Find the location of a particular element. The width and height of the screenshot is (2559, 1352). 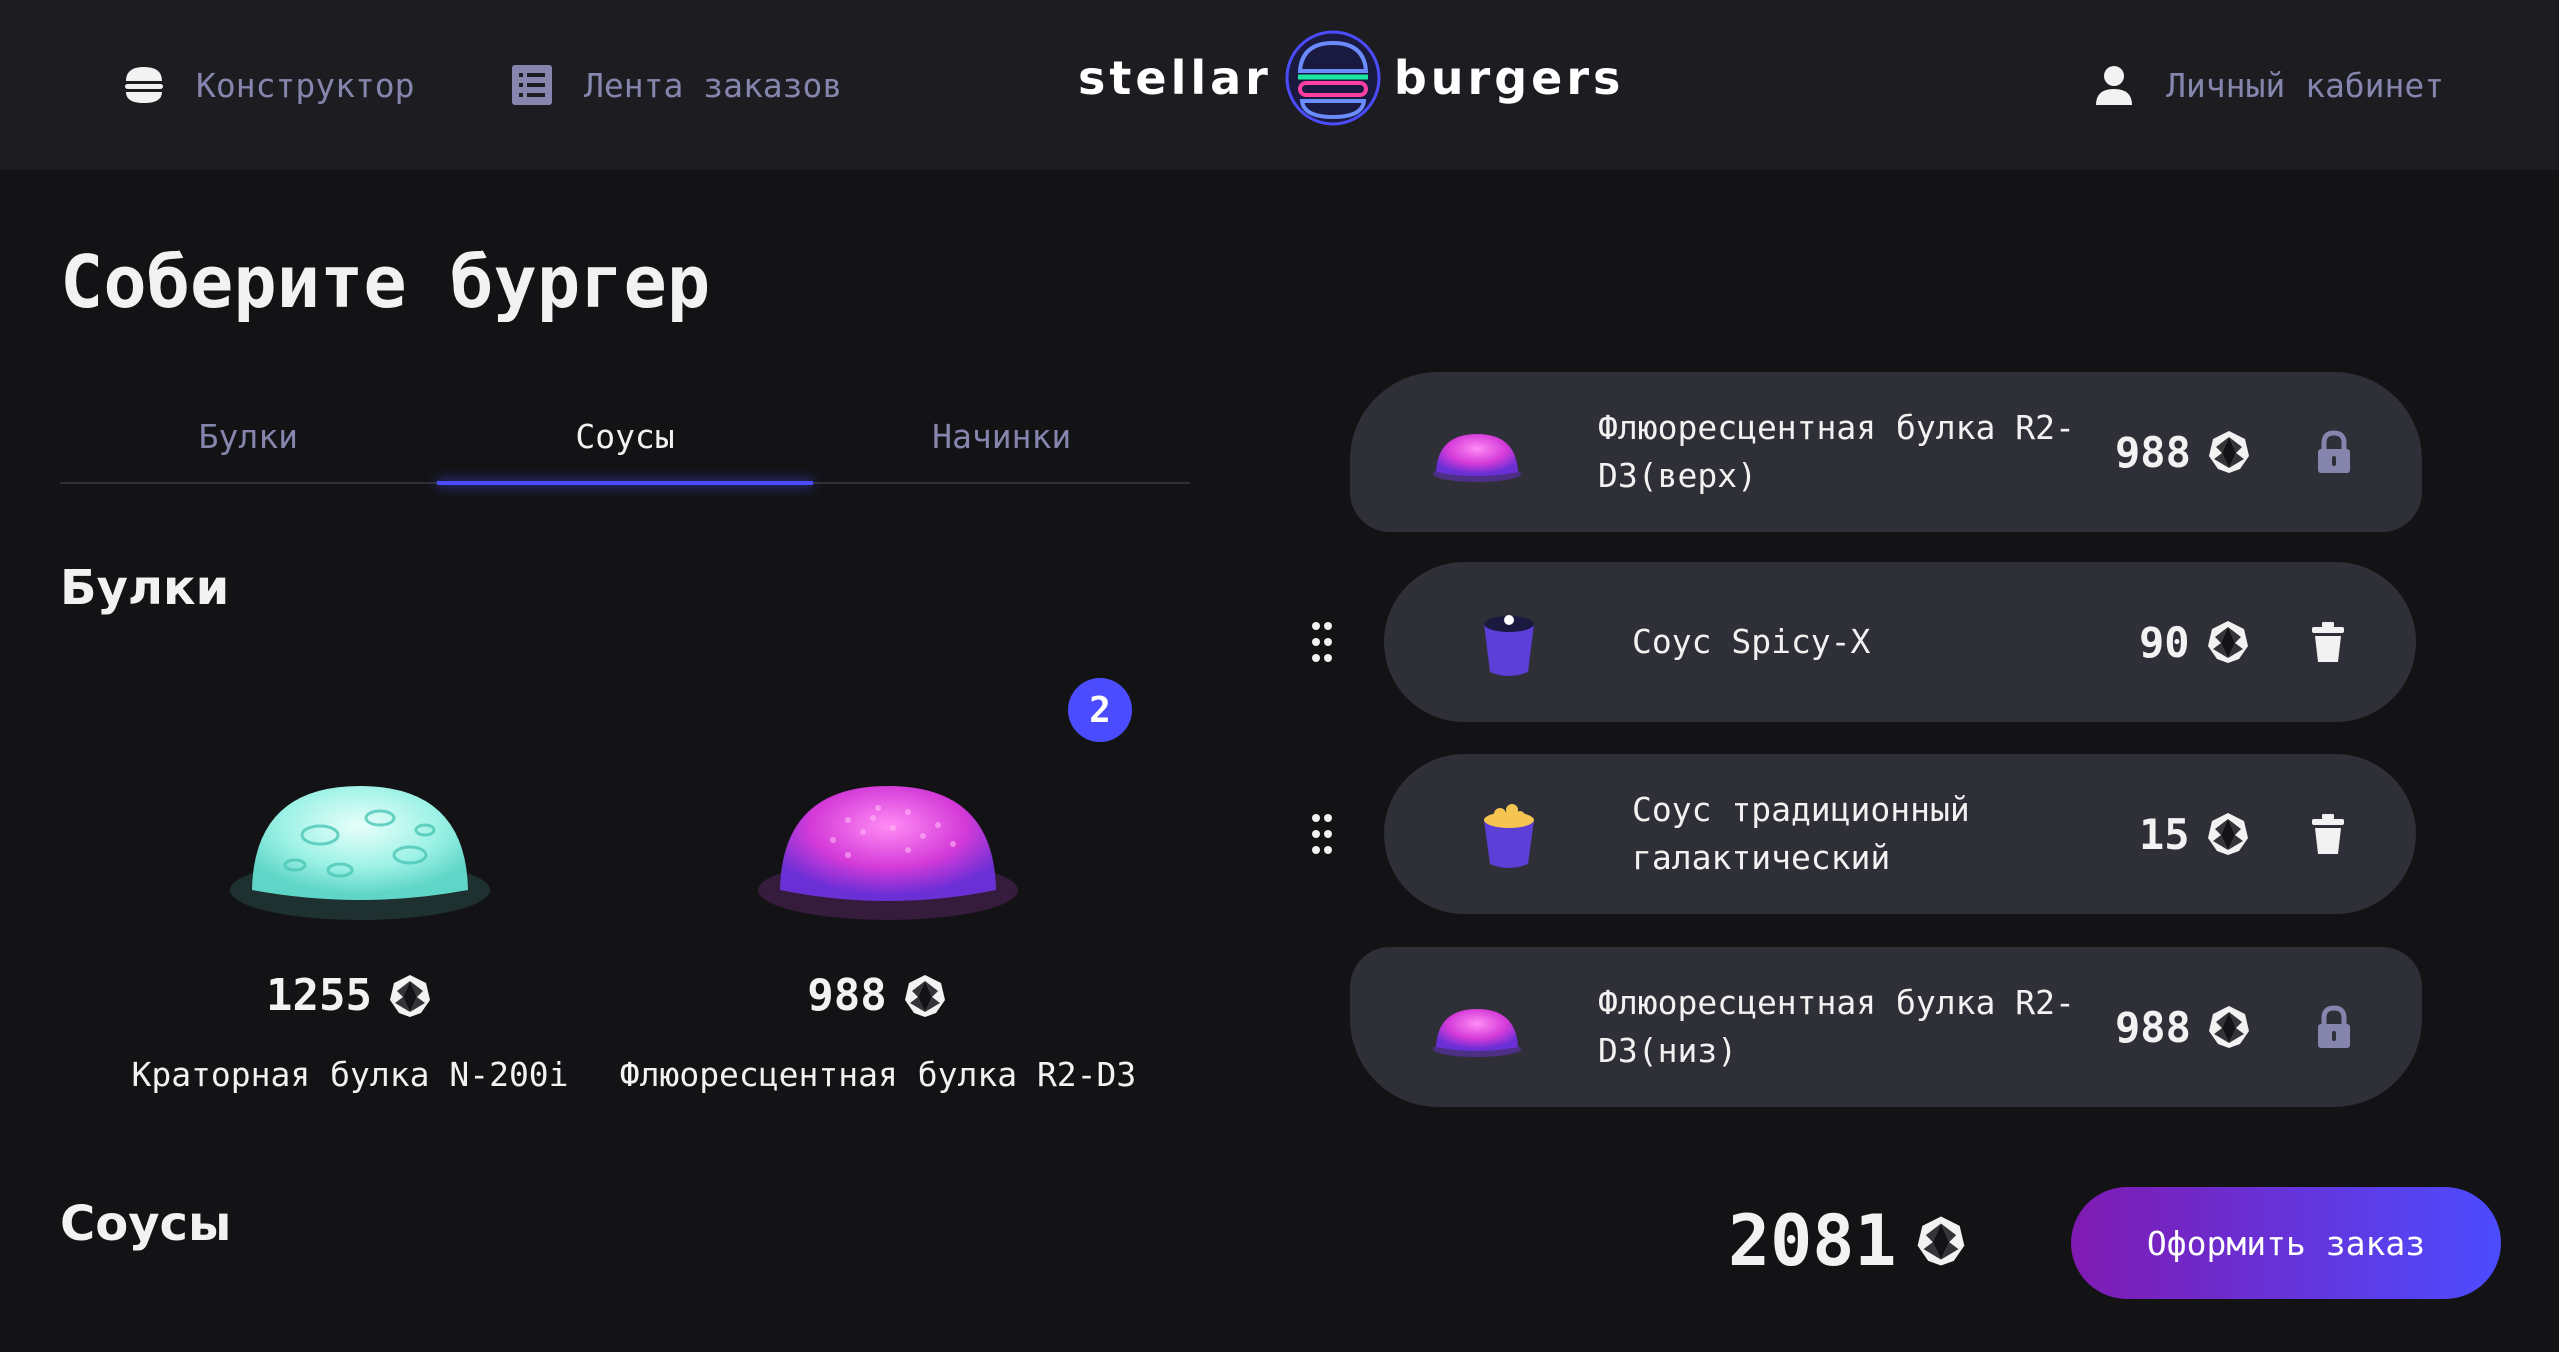

nav-constructor: Конструктор is located at coordinates (267, 85).